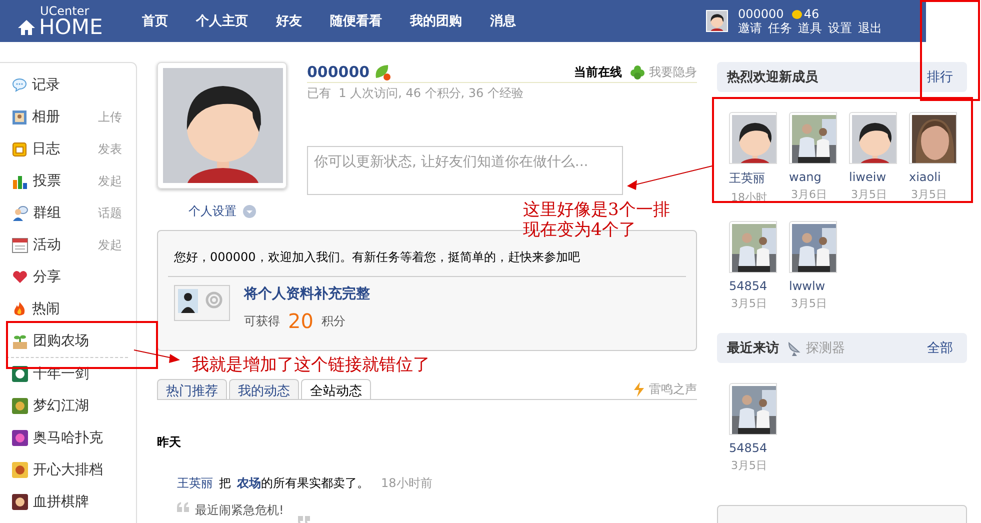 This screenshot has height=523, width=981. I want to click on notebook-icon, so click(19, 149).